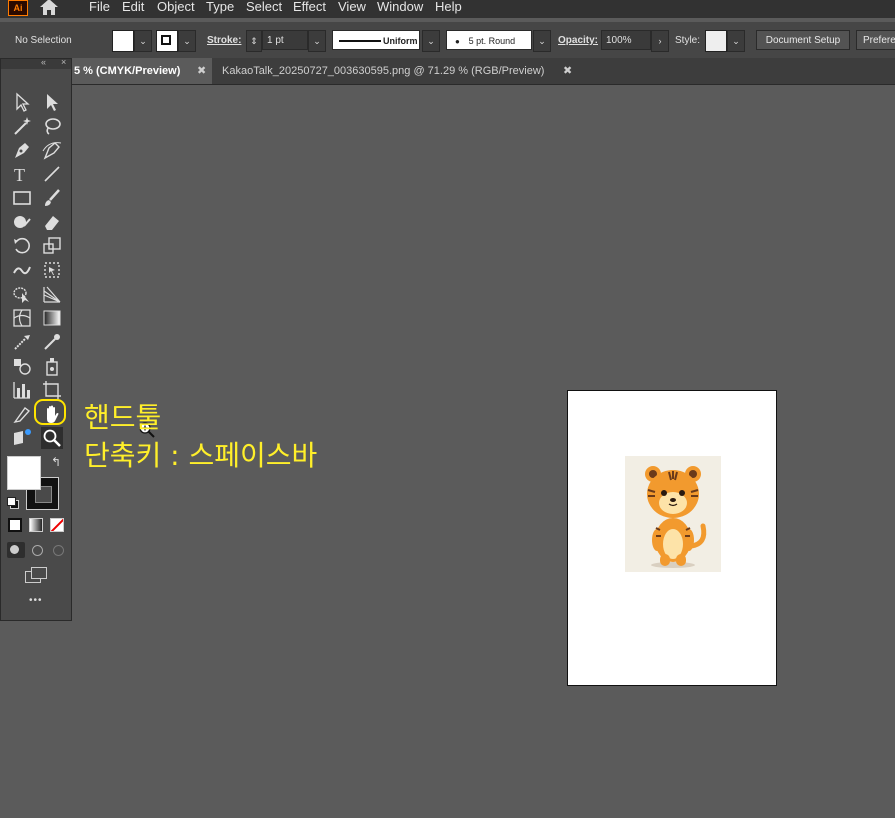 This screenshot has height=818, width=895. Describe the element at coordinates (52, 270) in the screenshot. I see `free-transform-tool-icon` at that location.